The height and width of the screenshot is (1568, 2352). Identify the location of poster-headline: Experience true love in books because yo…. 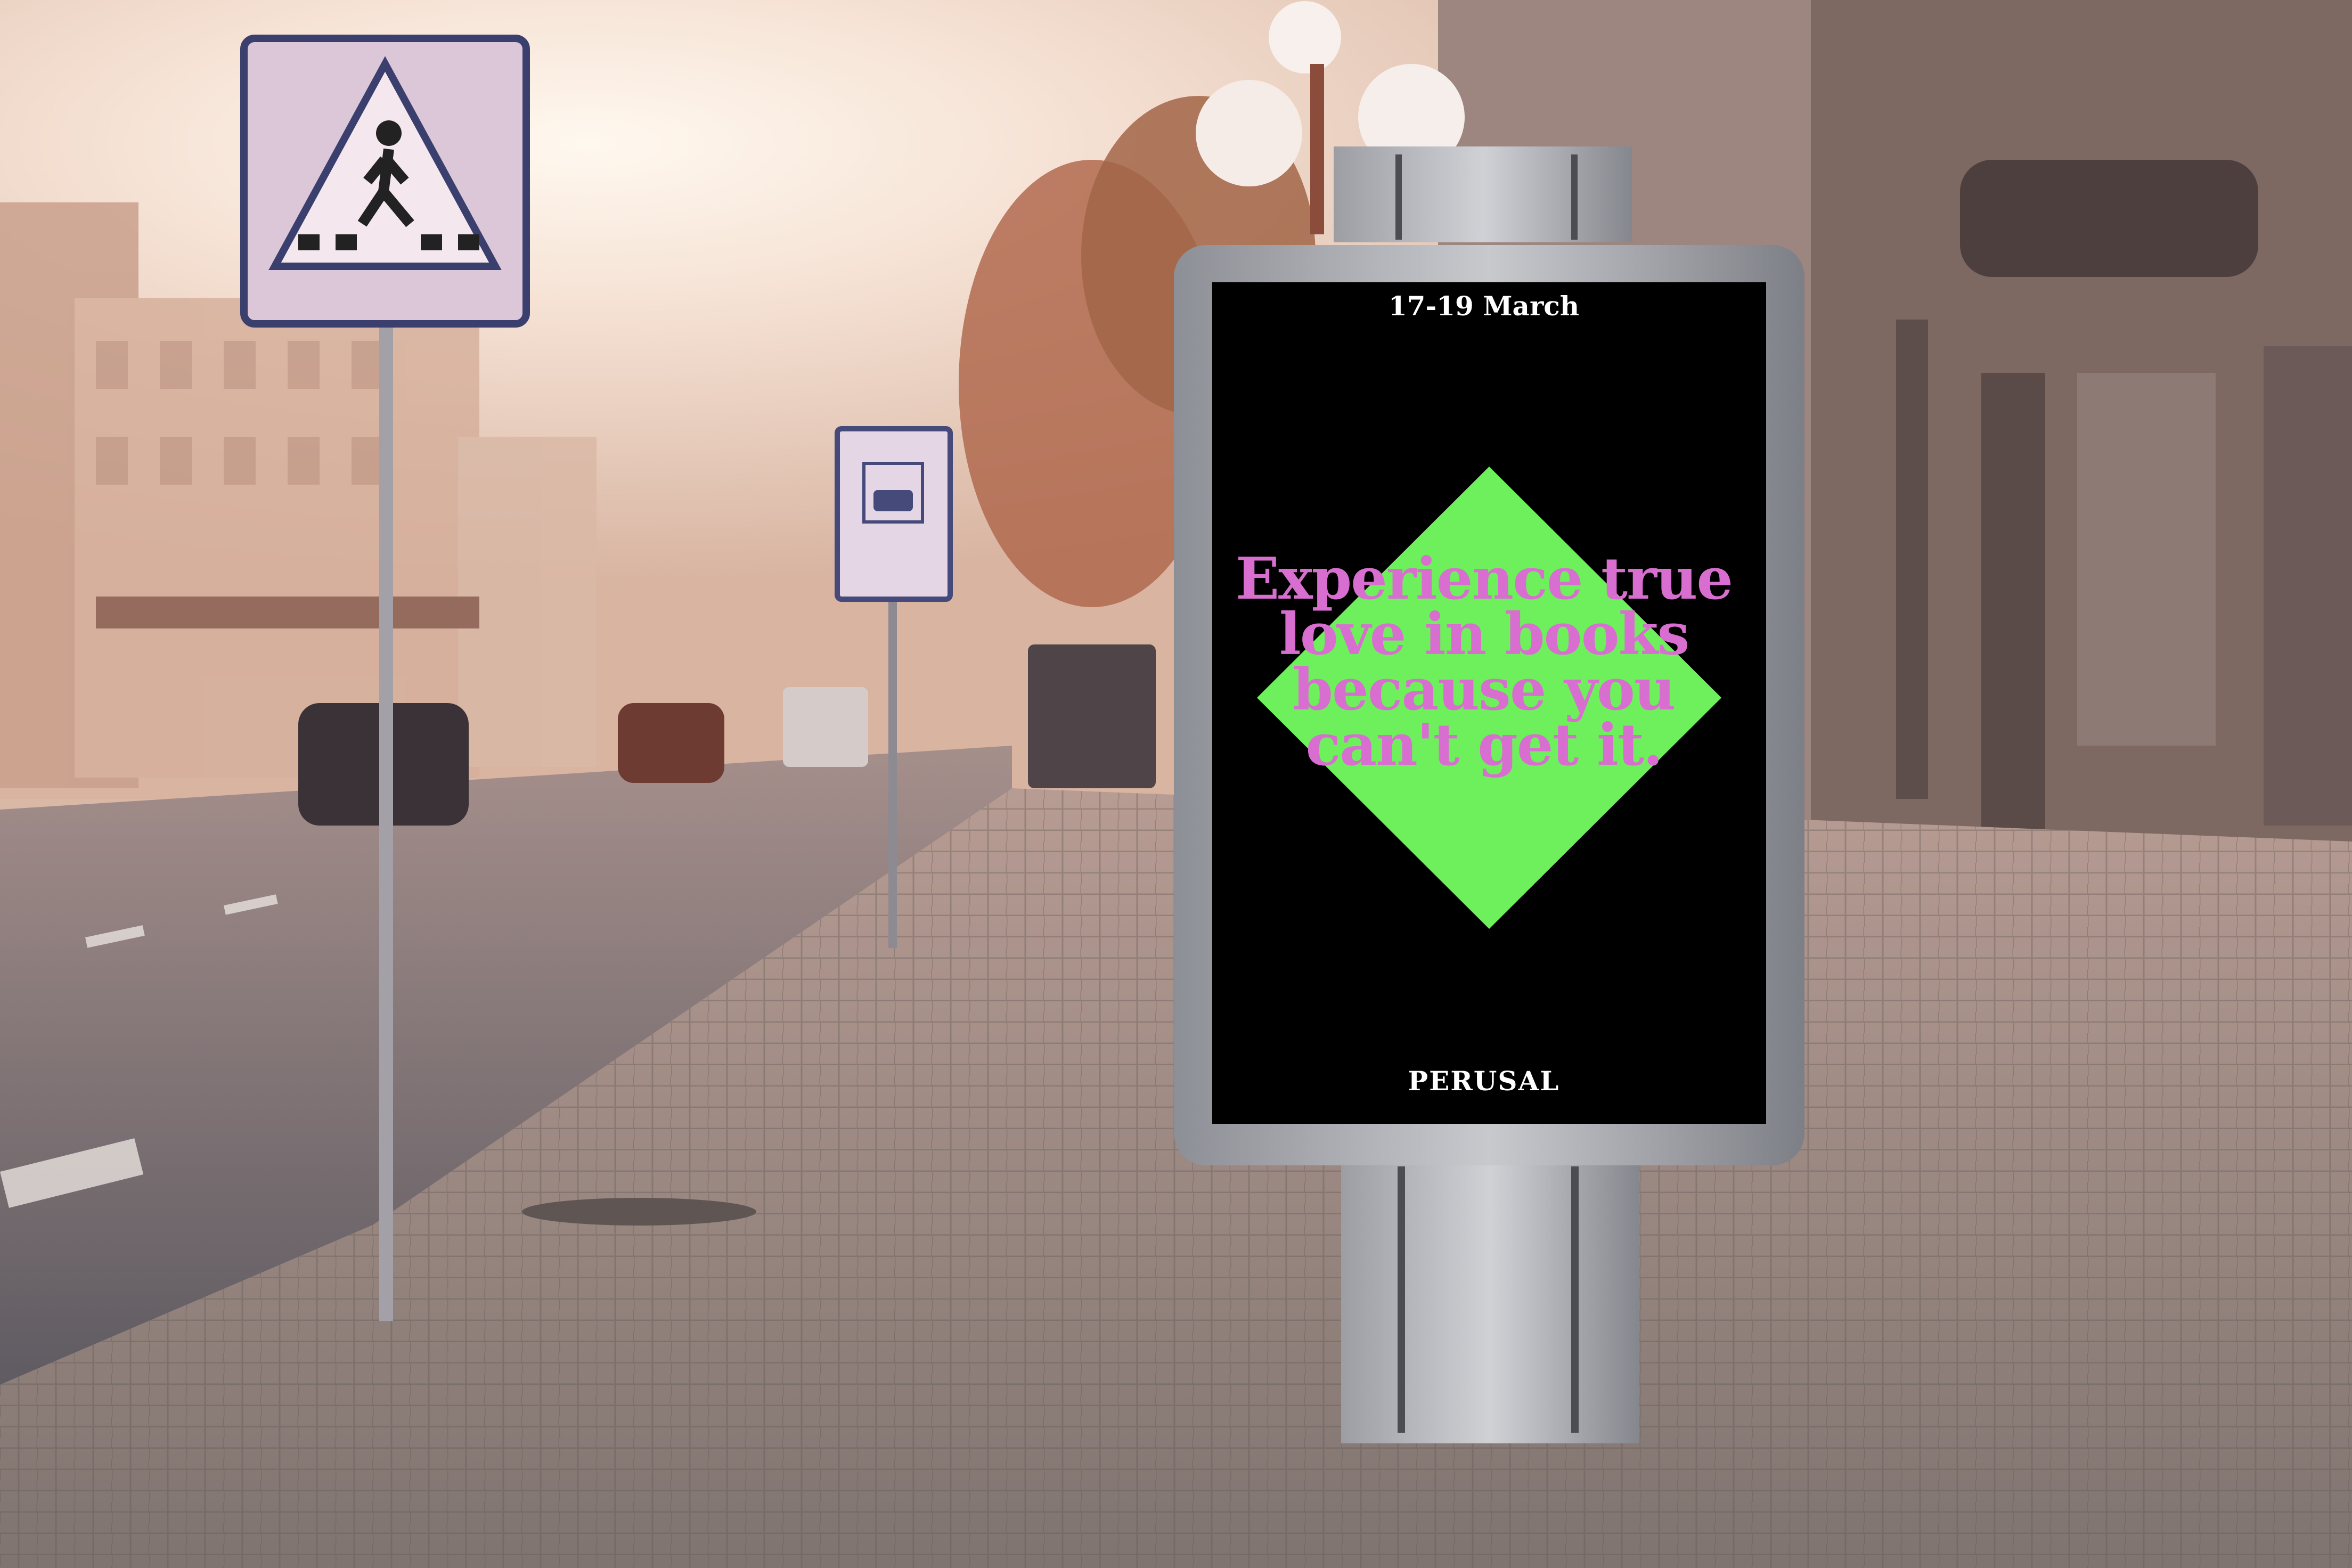
(1484, 662).